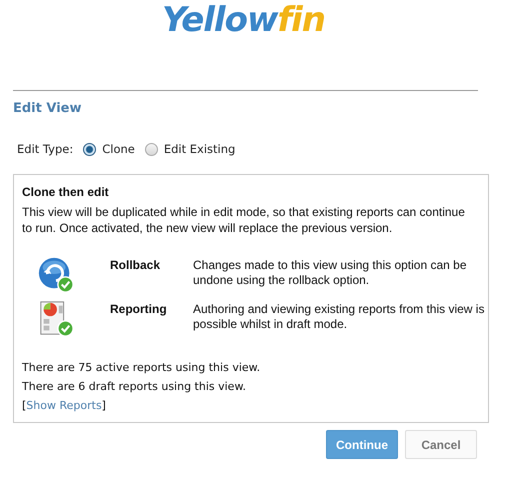  I want to click on feature-description: Changes made to this view using this option can be undone using the rollback option., so click(330, 272).